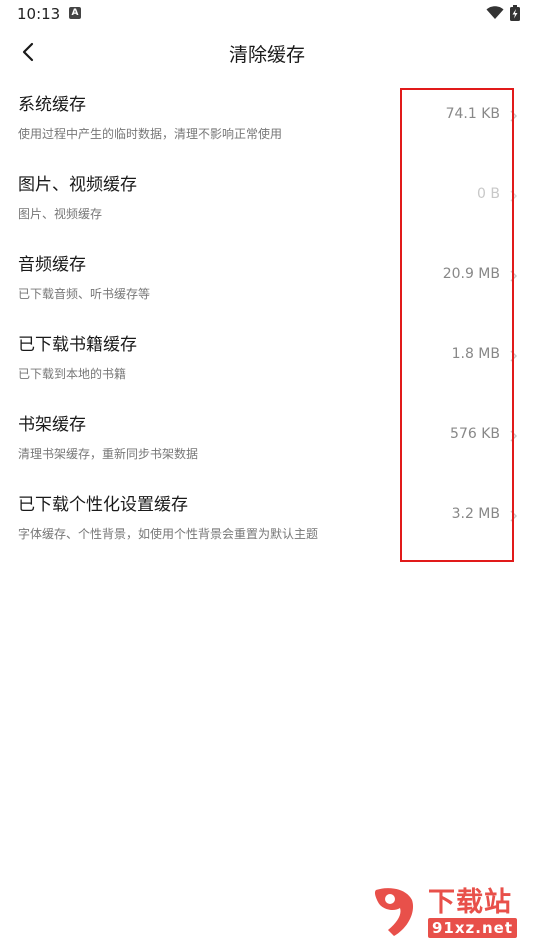 The width and height of the screenshot is (534, 950). What do you see at coordinates (475, 354) in the screenshot?
I see `item-size: 1.8 MB` at bounding box center [475, 354].